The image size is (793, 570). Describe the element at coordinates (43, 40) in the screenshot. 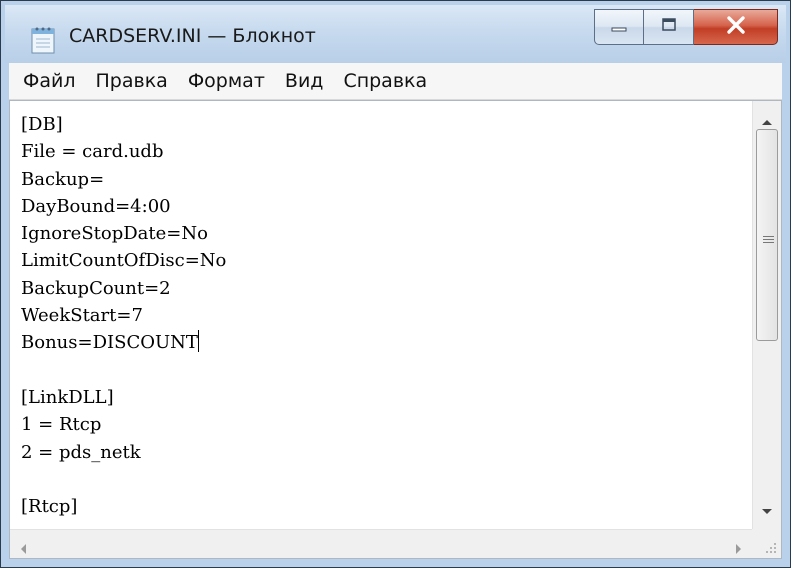

I see `notepad-icon` at that location.